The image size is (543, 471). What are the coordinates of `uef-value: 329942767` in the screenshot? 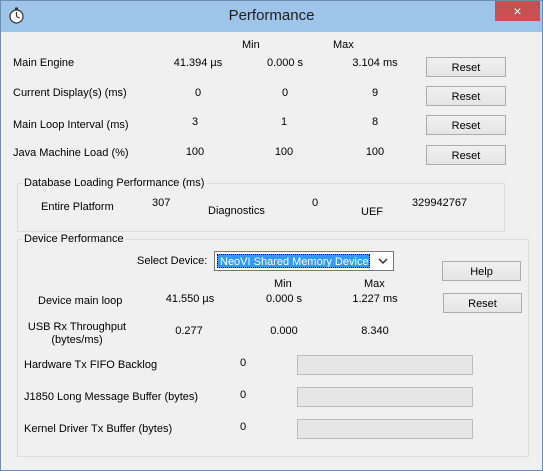 It's located at (440, 203).